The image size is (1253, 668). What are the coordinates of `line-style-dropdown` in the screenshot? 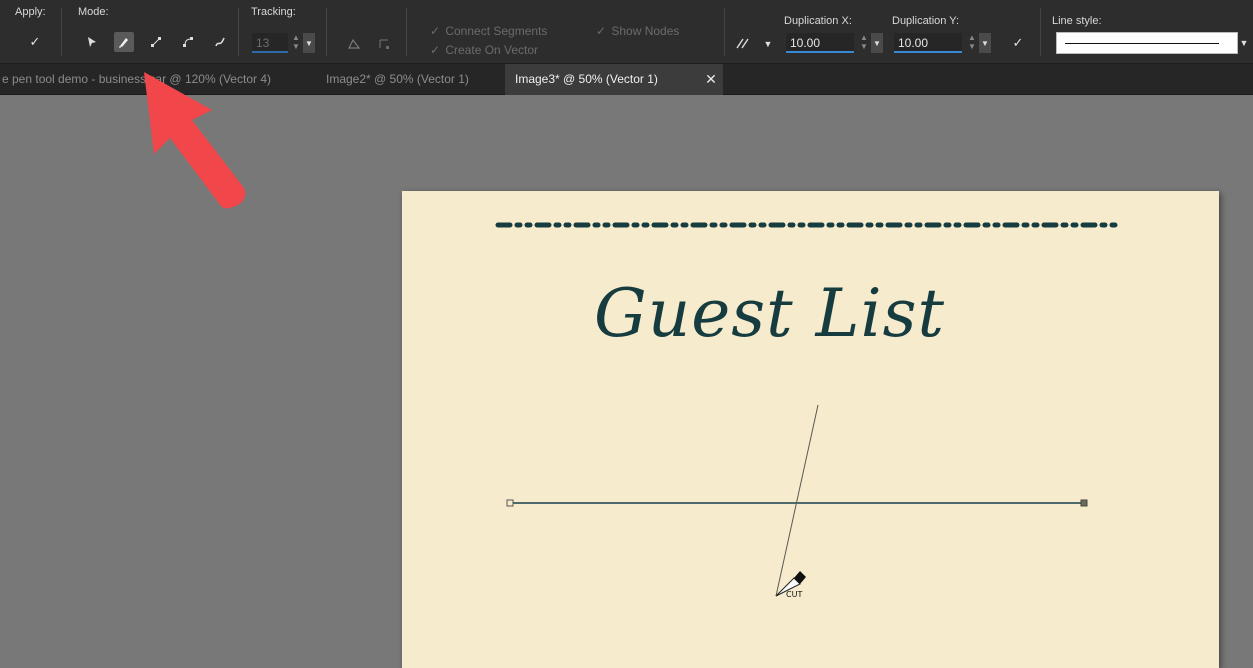 It's located at (1147, 43).